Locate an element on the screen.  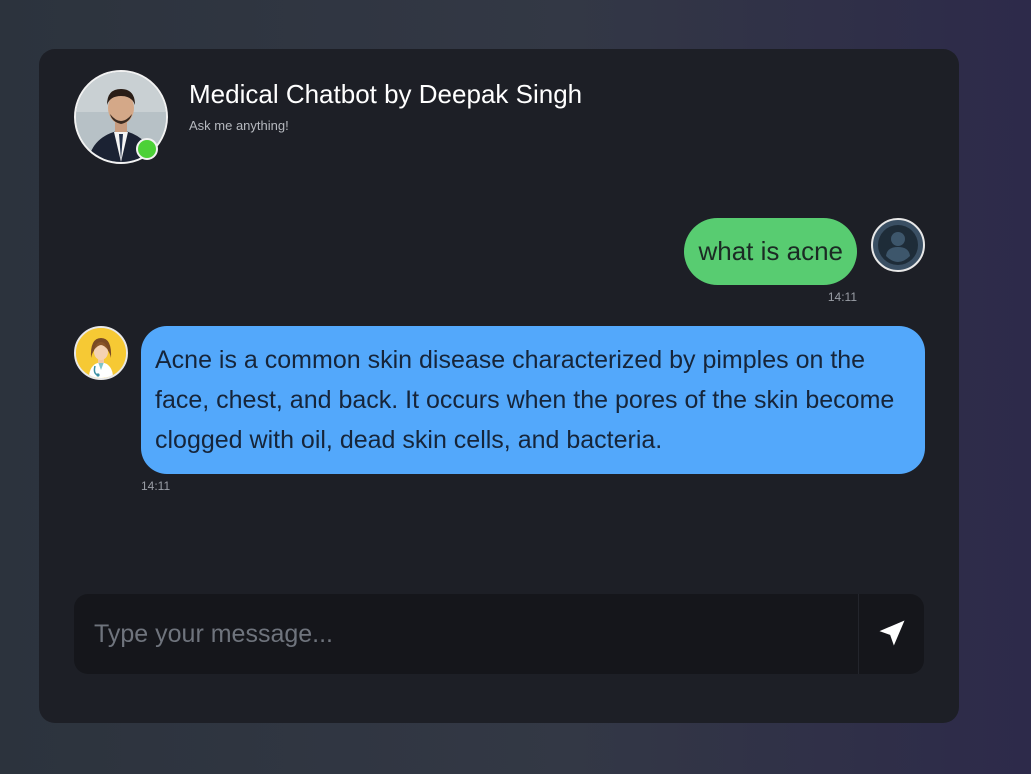
message-composer is located at coordinates (499, 634).